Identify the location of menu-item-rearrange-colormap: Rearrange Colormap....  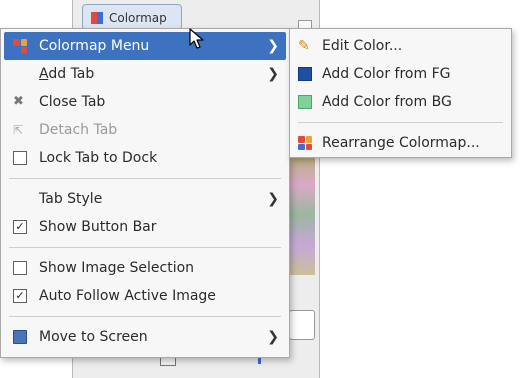
(400, 143).